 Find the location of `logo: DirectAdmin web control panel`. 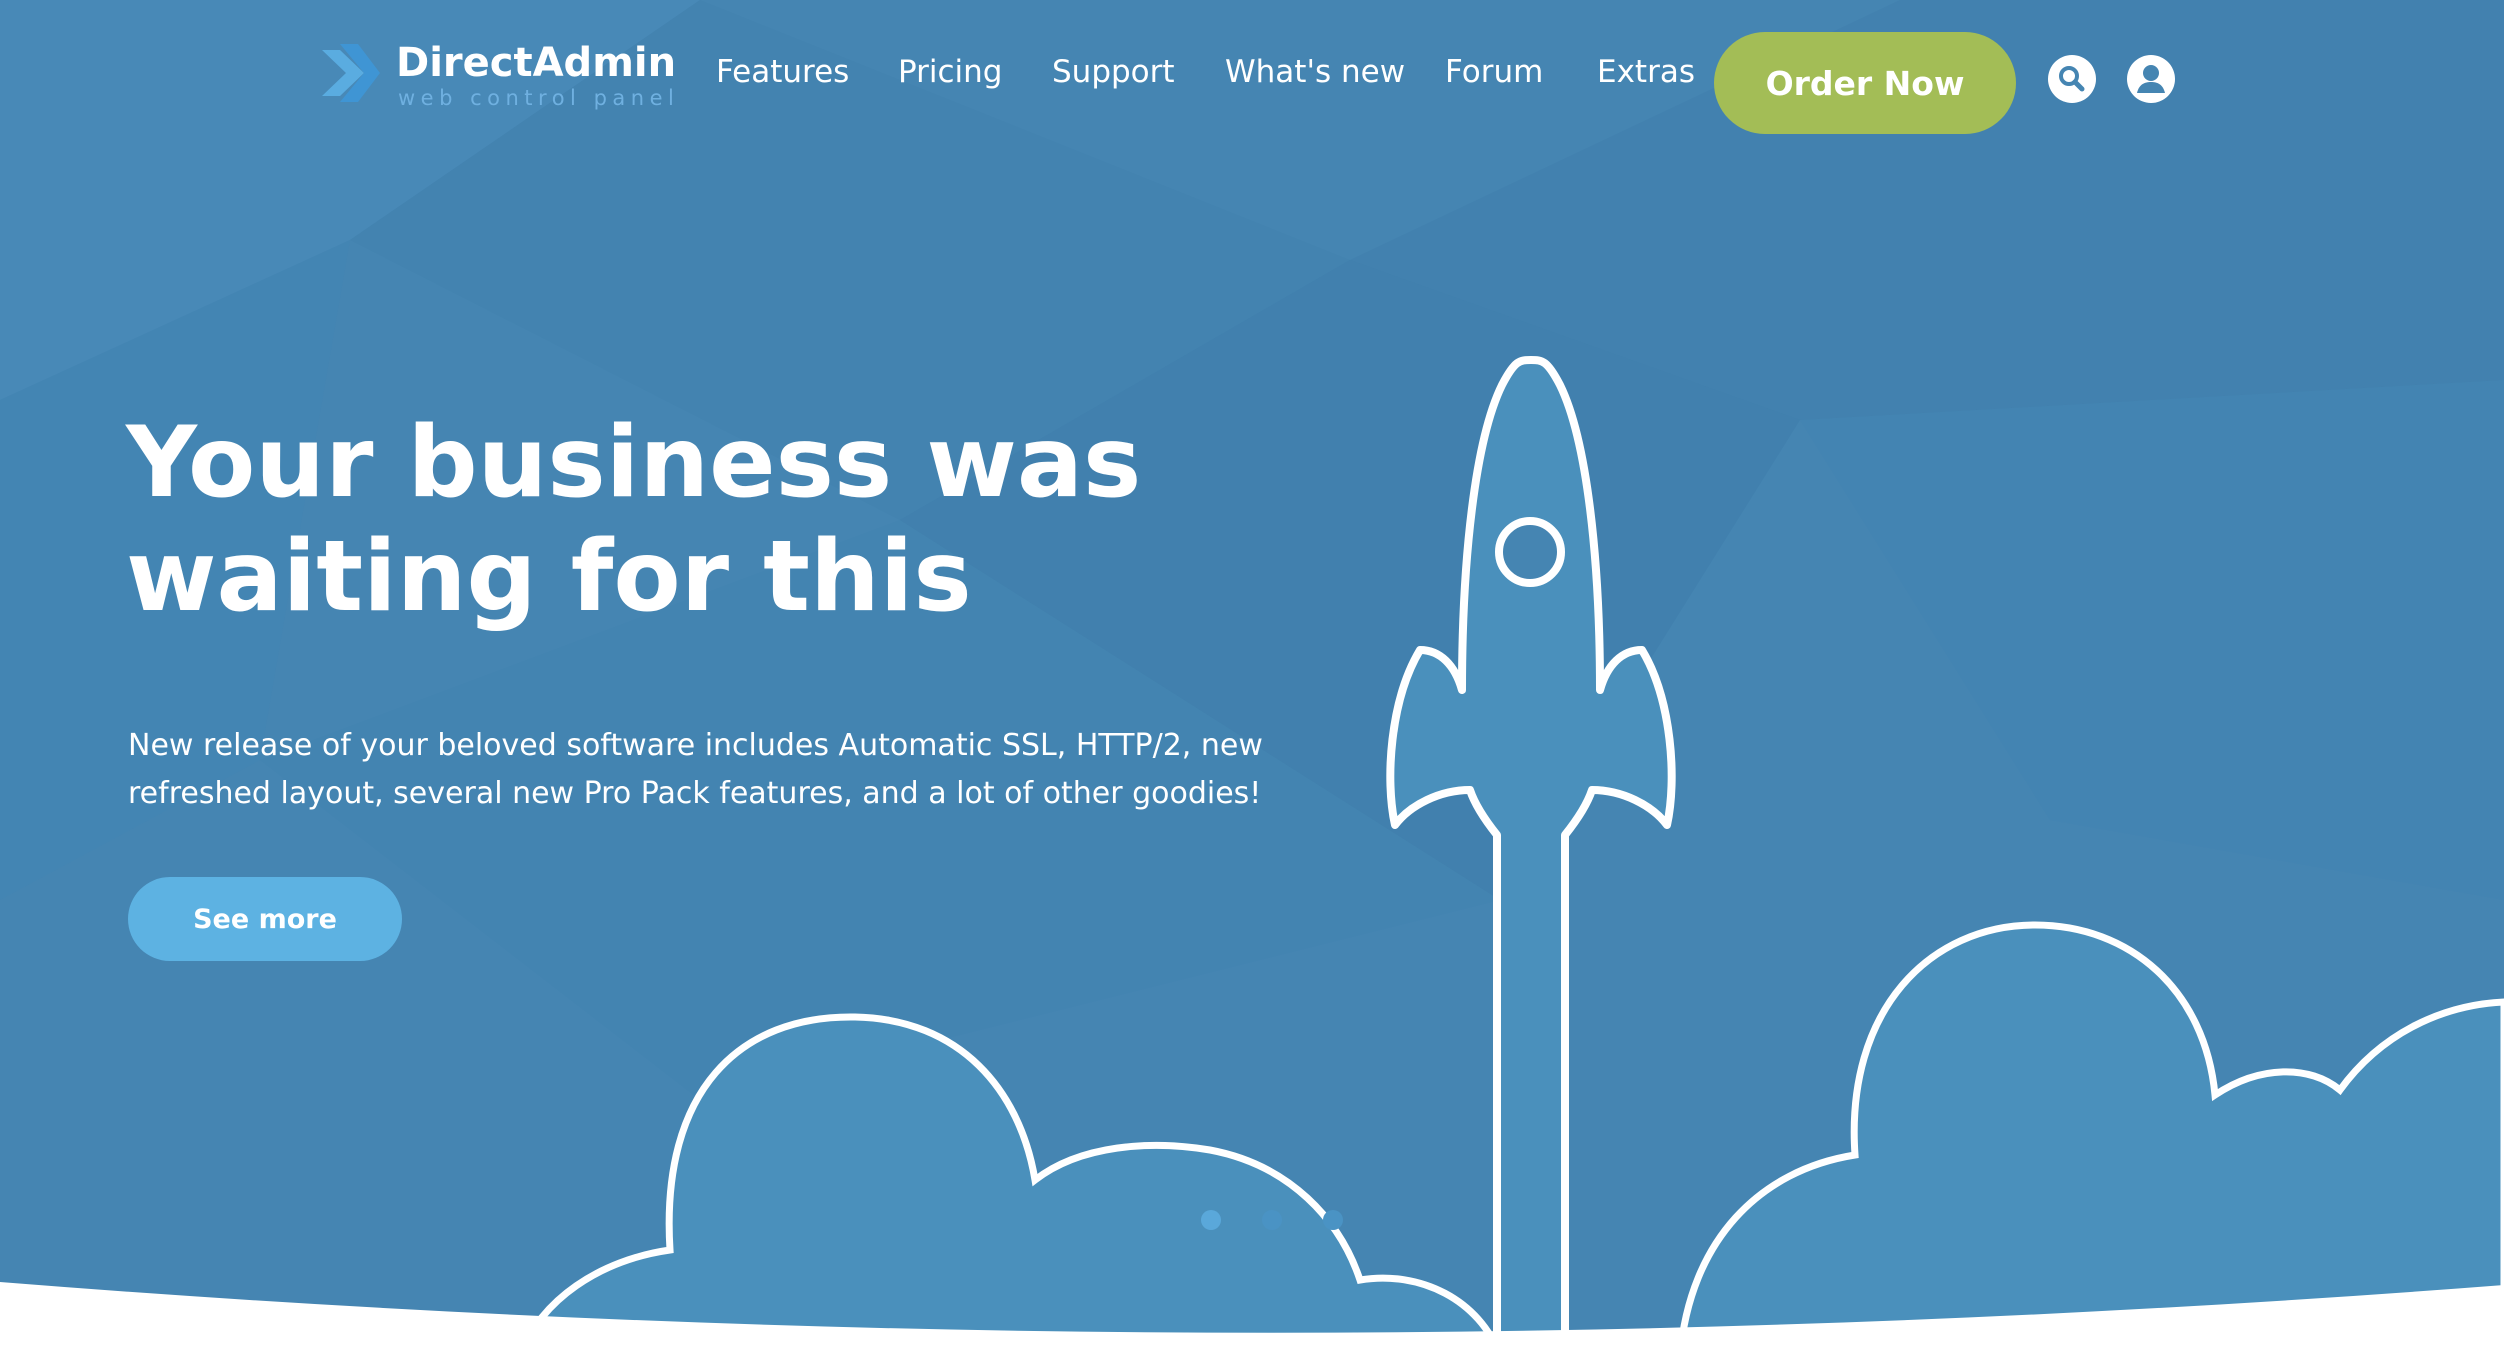

logo: DirectAdmin web control panel is located at coordinates (497, 73).